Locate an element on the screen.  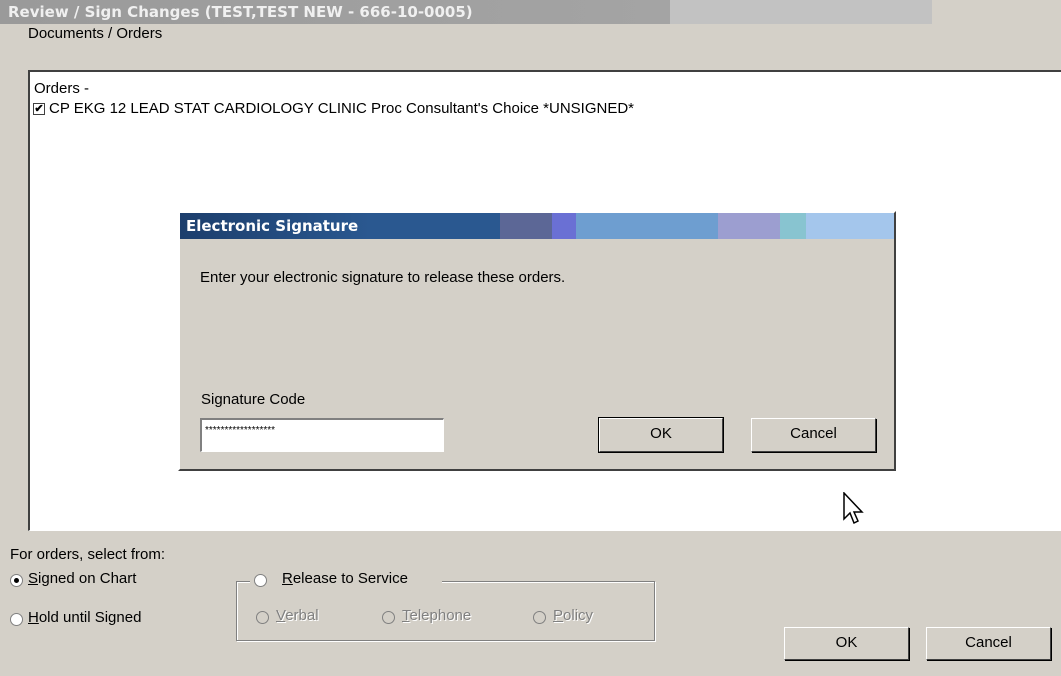
mouse-cursor-icon is located at coordinates (853, 508).